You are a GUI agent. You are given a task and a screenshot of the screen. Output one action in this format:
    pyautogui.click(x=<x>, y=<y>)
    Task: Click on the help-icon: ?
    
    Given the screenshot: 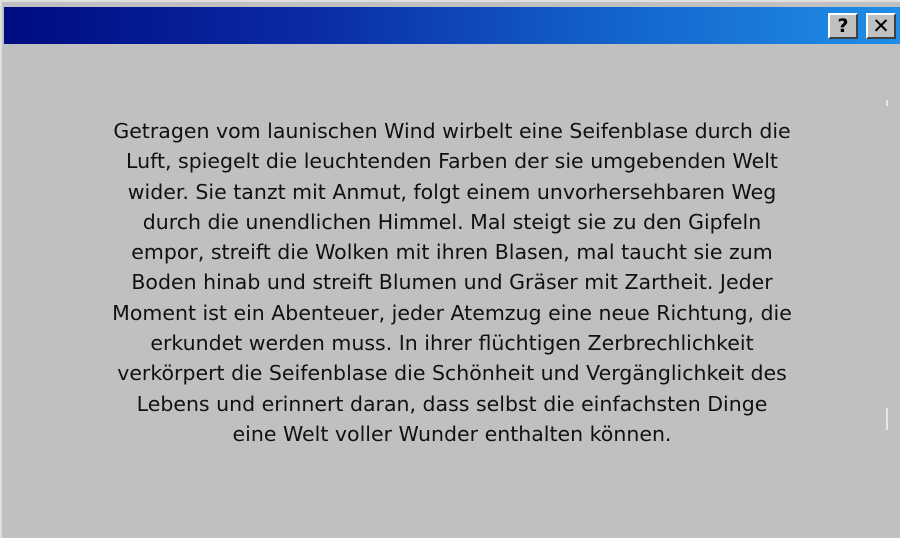 What is the action you would take?
    pyautogui.click(x=843, y=26)
    